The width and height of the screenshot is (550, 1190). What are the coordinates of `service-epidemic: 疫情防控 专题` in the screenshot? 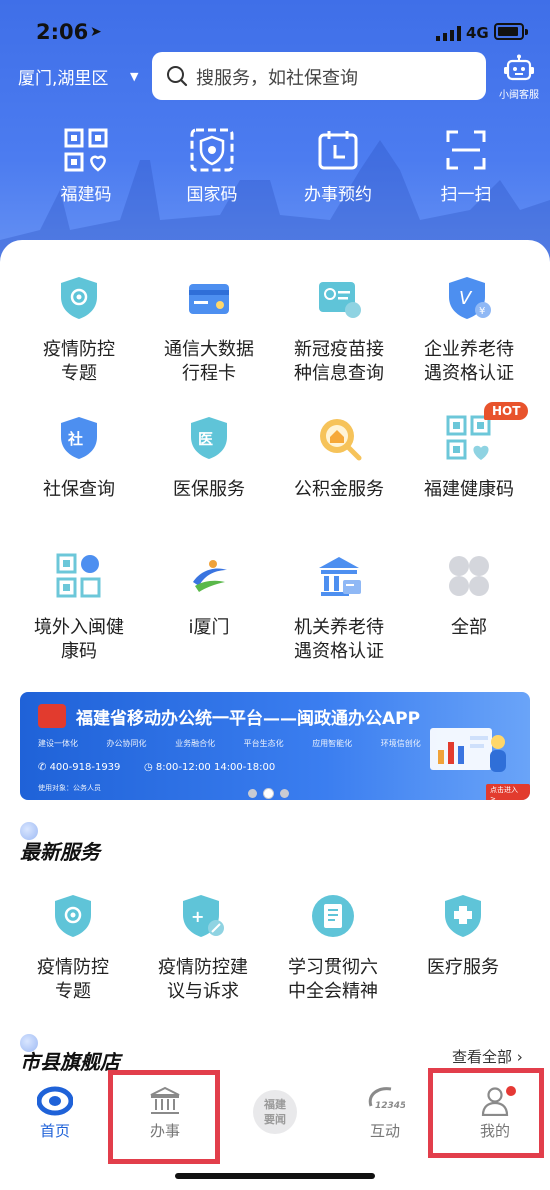 It's located at (79, 330).